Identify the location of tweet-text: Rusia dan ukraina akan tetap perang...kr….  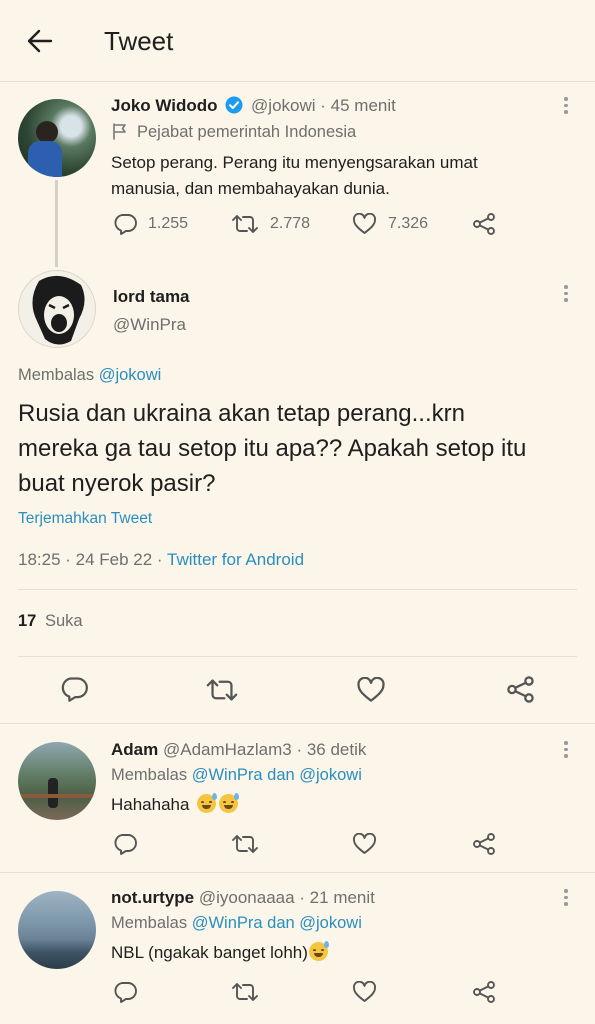
(272, 448).